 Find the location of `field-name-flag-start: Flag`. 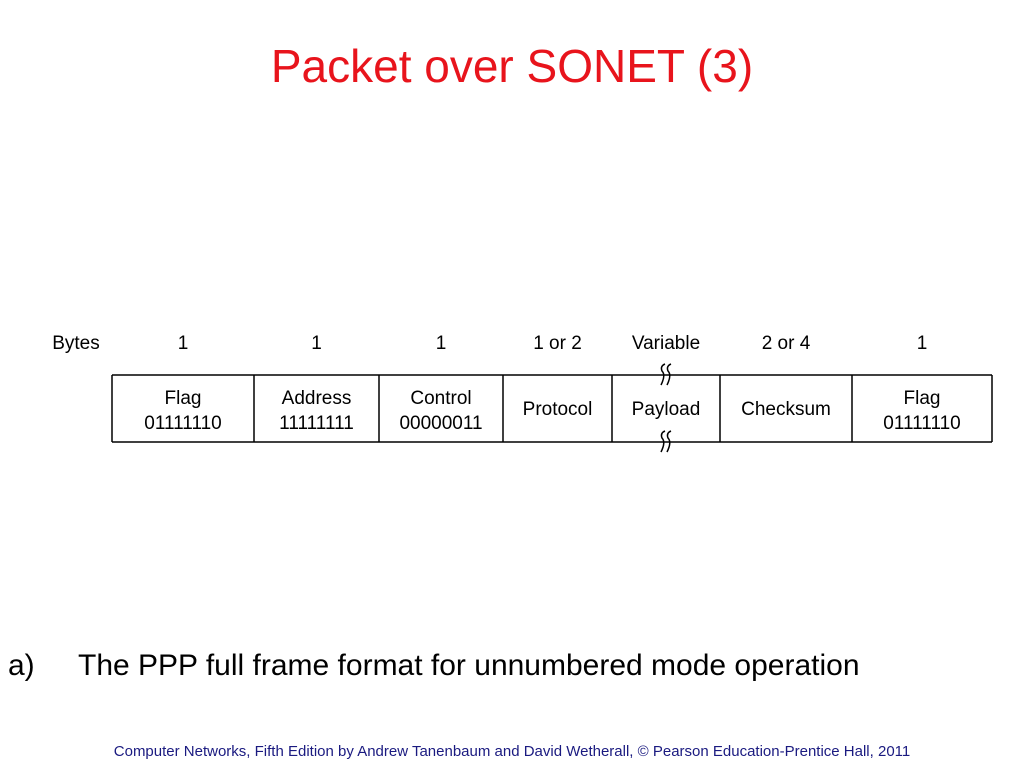

field-name-flag-start: Flag is located at coordinates (183, 398).